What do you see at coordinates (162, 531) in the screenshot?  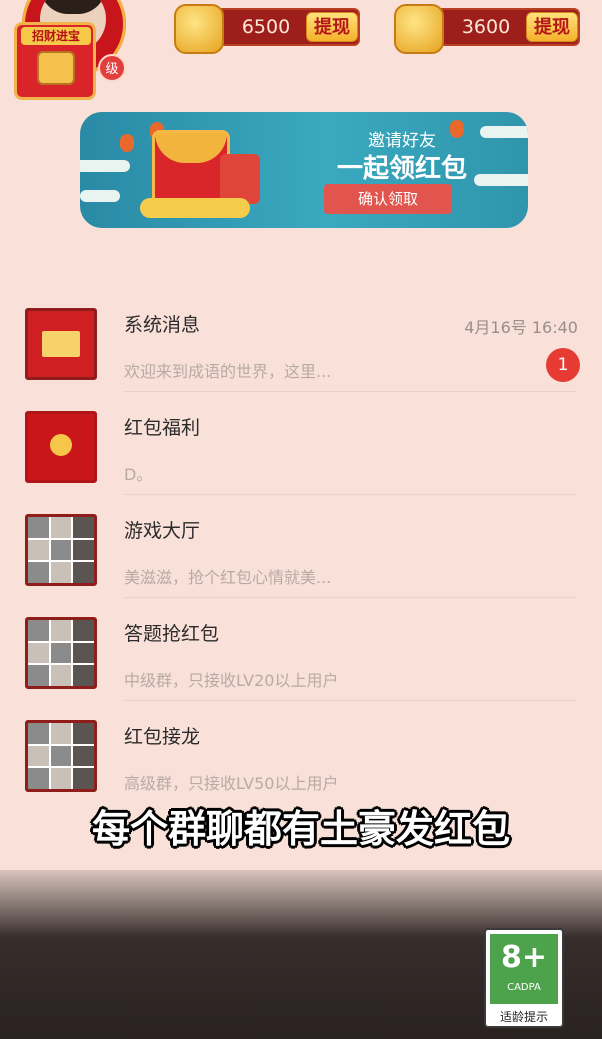 I see `chat-title: 游戏大厅` at bounding box center [162, 531].